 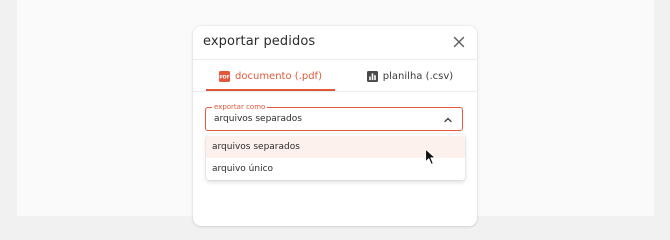 I want to click on close-icon, so click(x=459, y=42).